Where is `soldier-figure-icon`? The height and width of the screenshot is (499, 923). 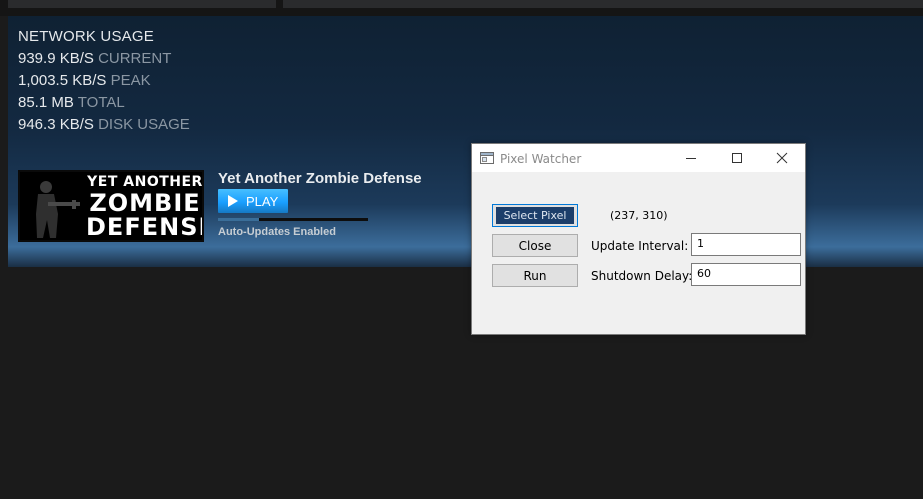
soldier-figure-icon is located at coordinates (58, 209).